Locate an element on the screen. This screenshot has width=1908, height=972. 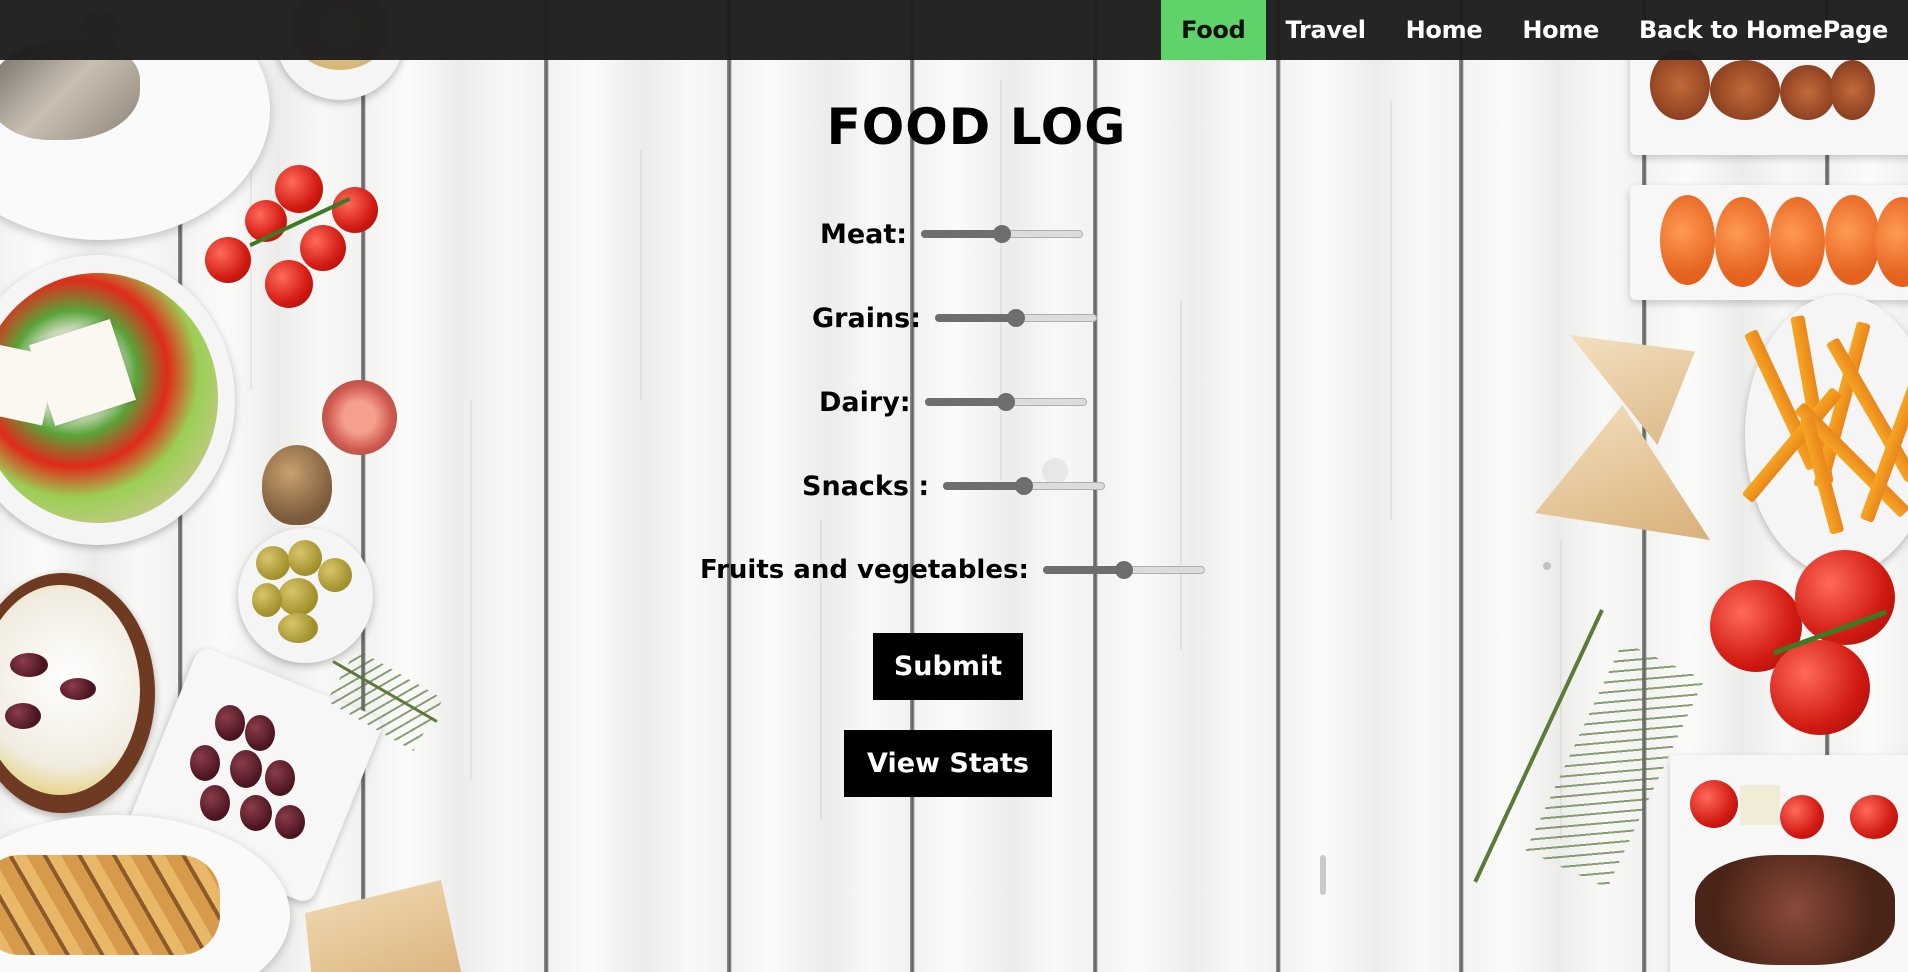
dairy-slider is located at coordinates (1005, 402).